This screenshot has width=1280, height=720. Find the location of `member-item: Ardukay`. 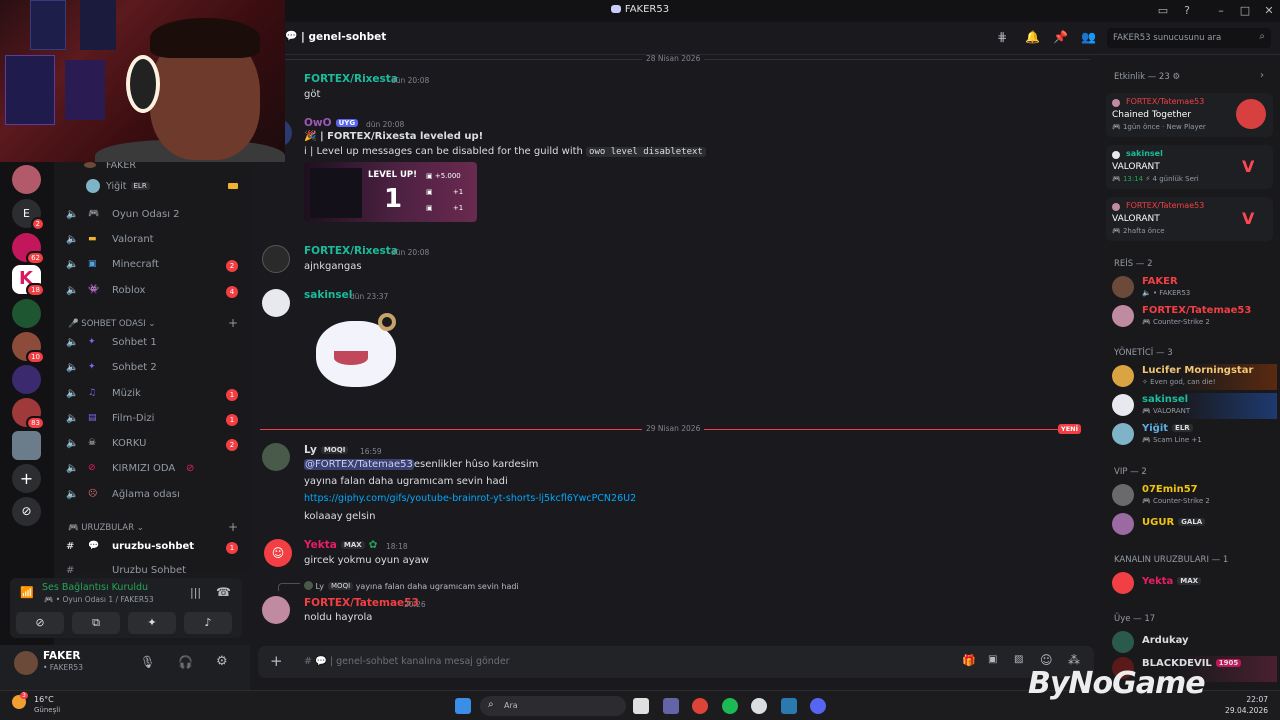

member-item: Ardukay is located at coordinates (1194, 643).